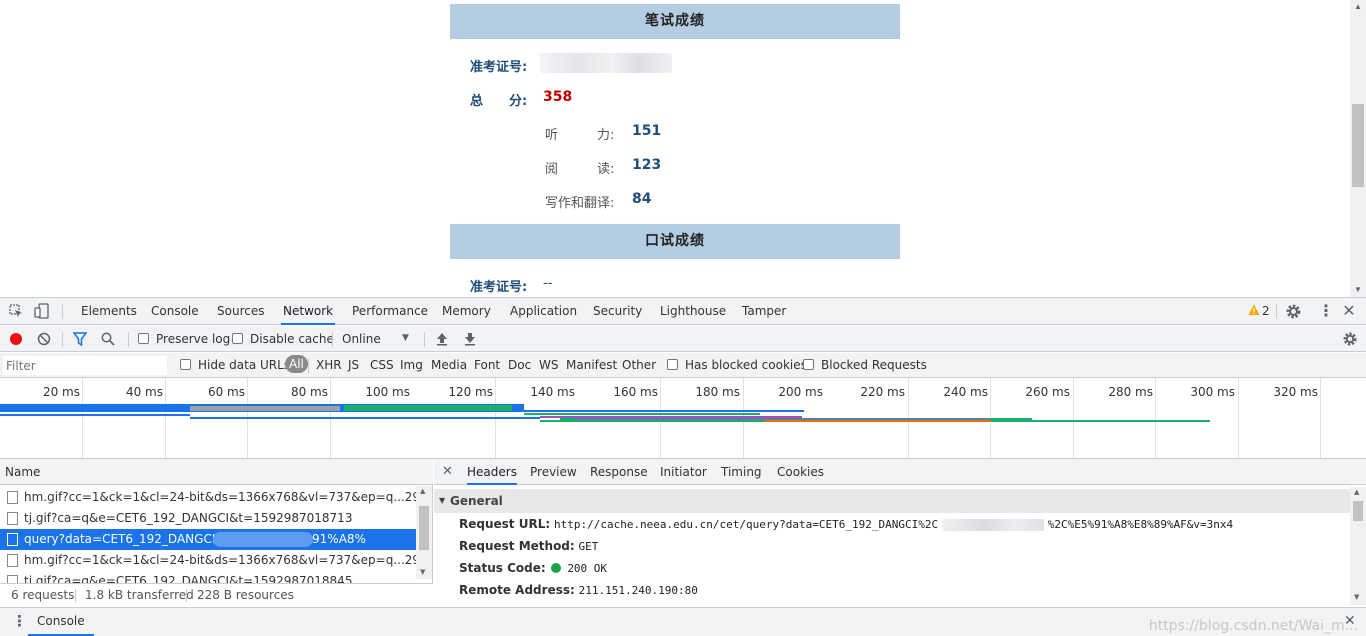  Describe the element at coordinates (216, 472) in the screenshot. I see `name-column-header: Name` at that location.